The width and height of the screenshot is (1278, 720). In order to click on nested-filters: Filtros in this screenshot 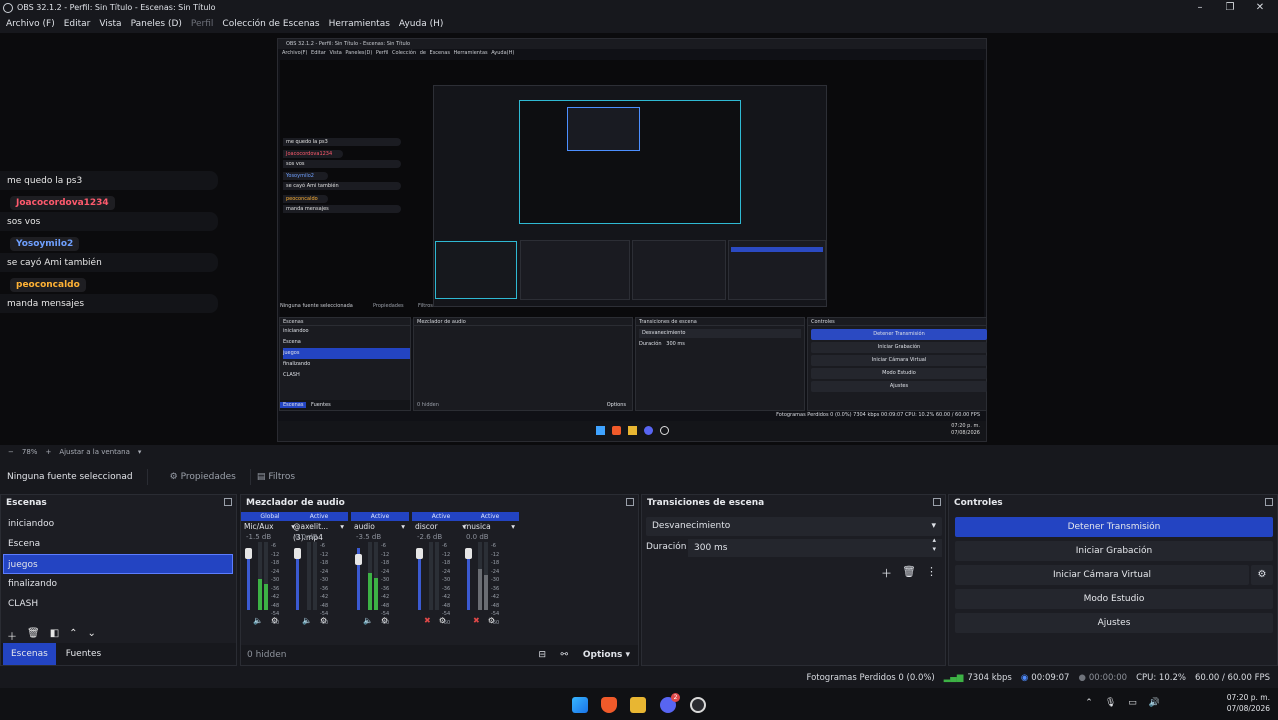, I will do `click(425, 306)`.